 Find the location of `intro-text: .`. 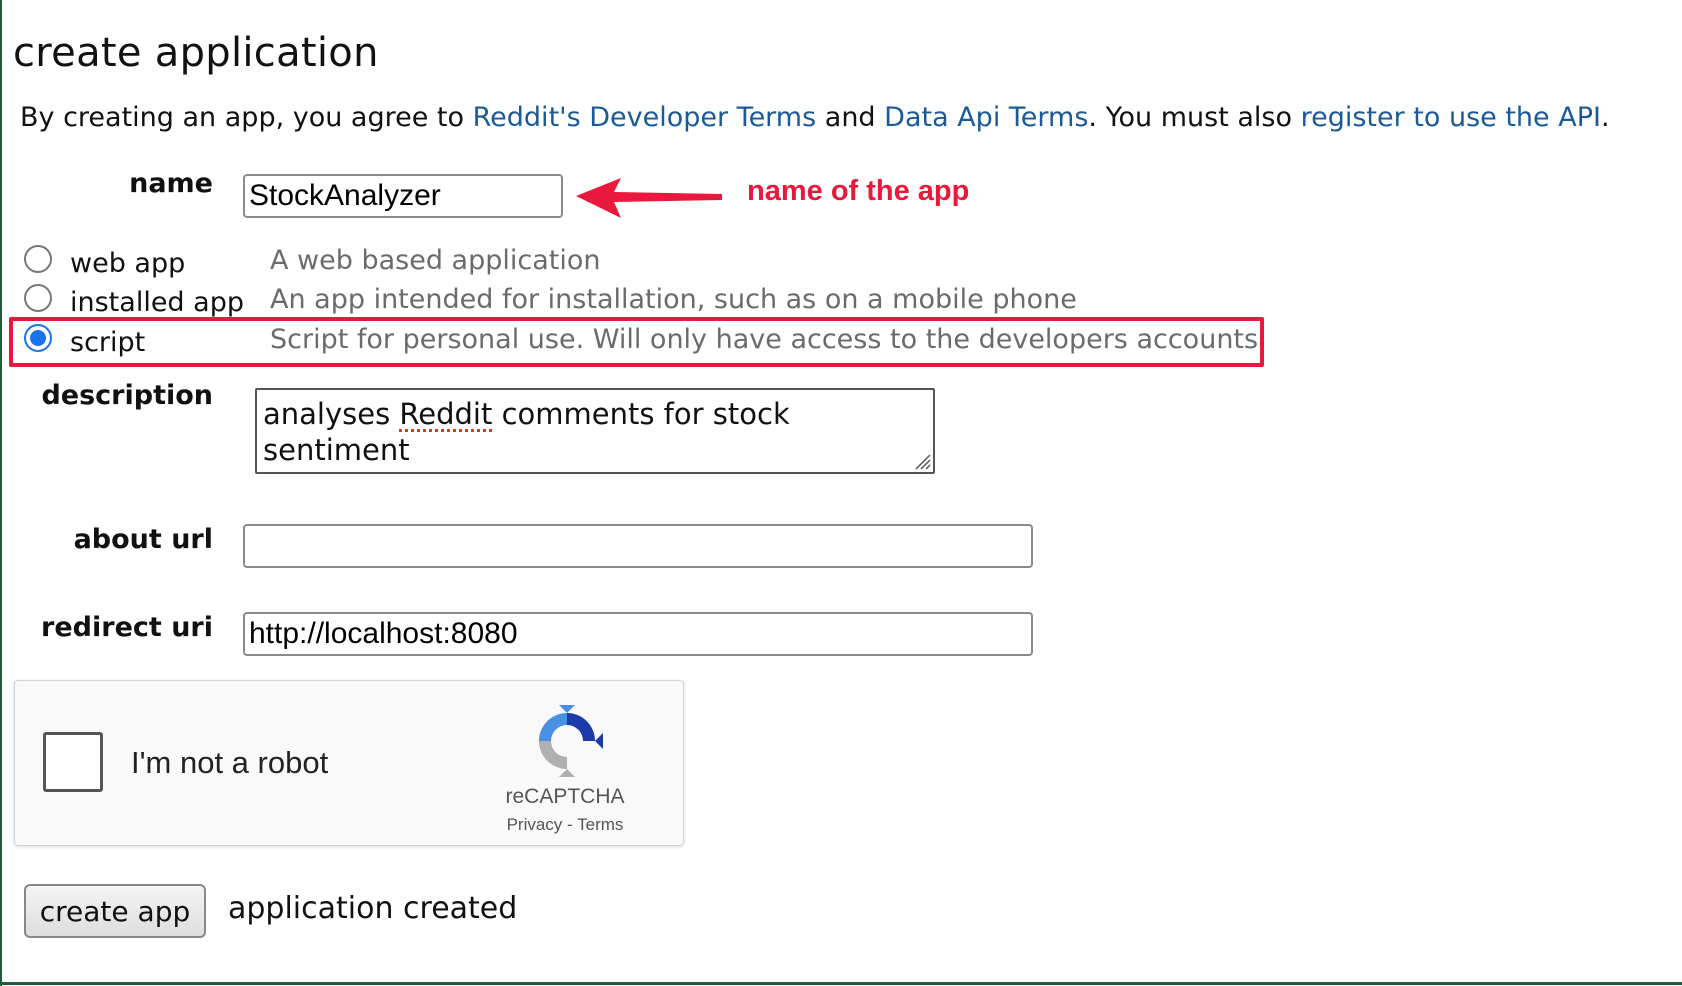

intro-text: . is located at coordinates (1605, 117).